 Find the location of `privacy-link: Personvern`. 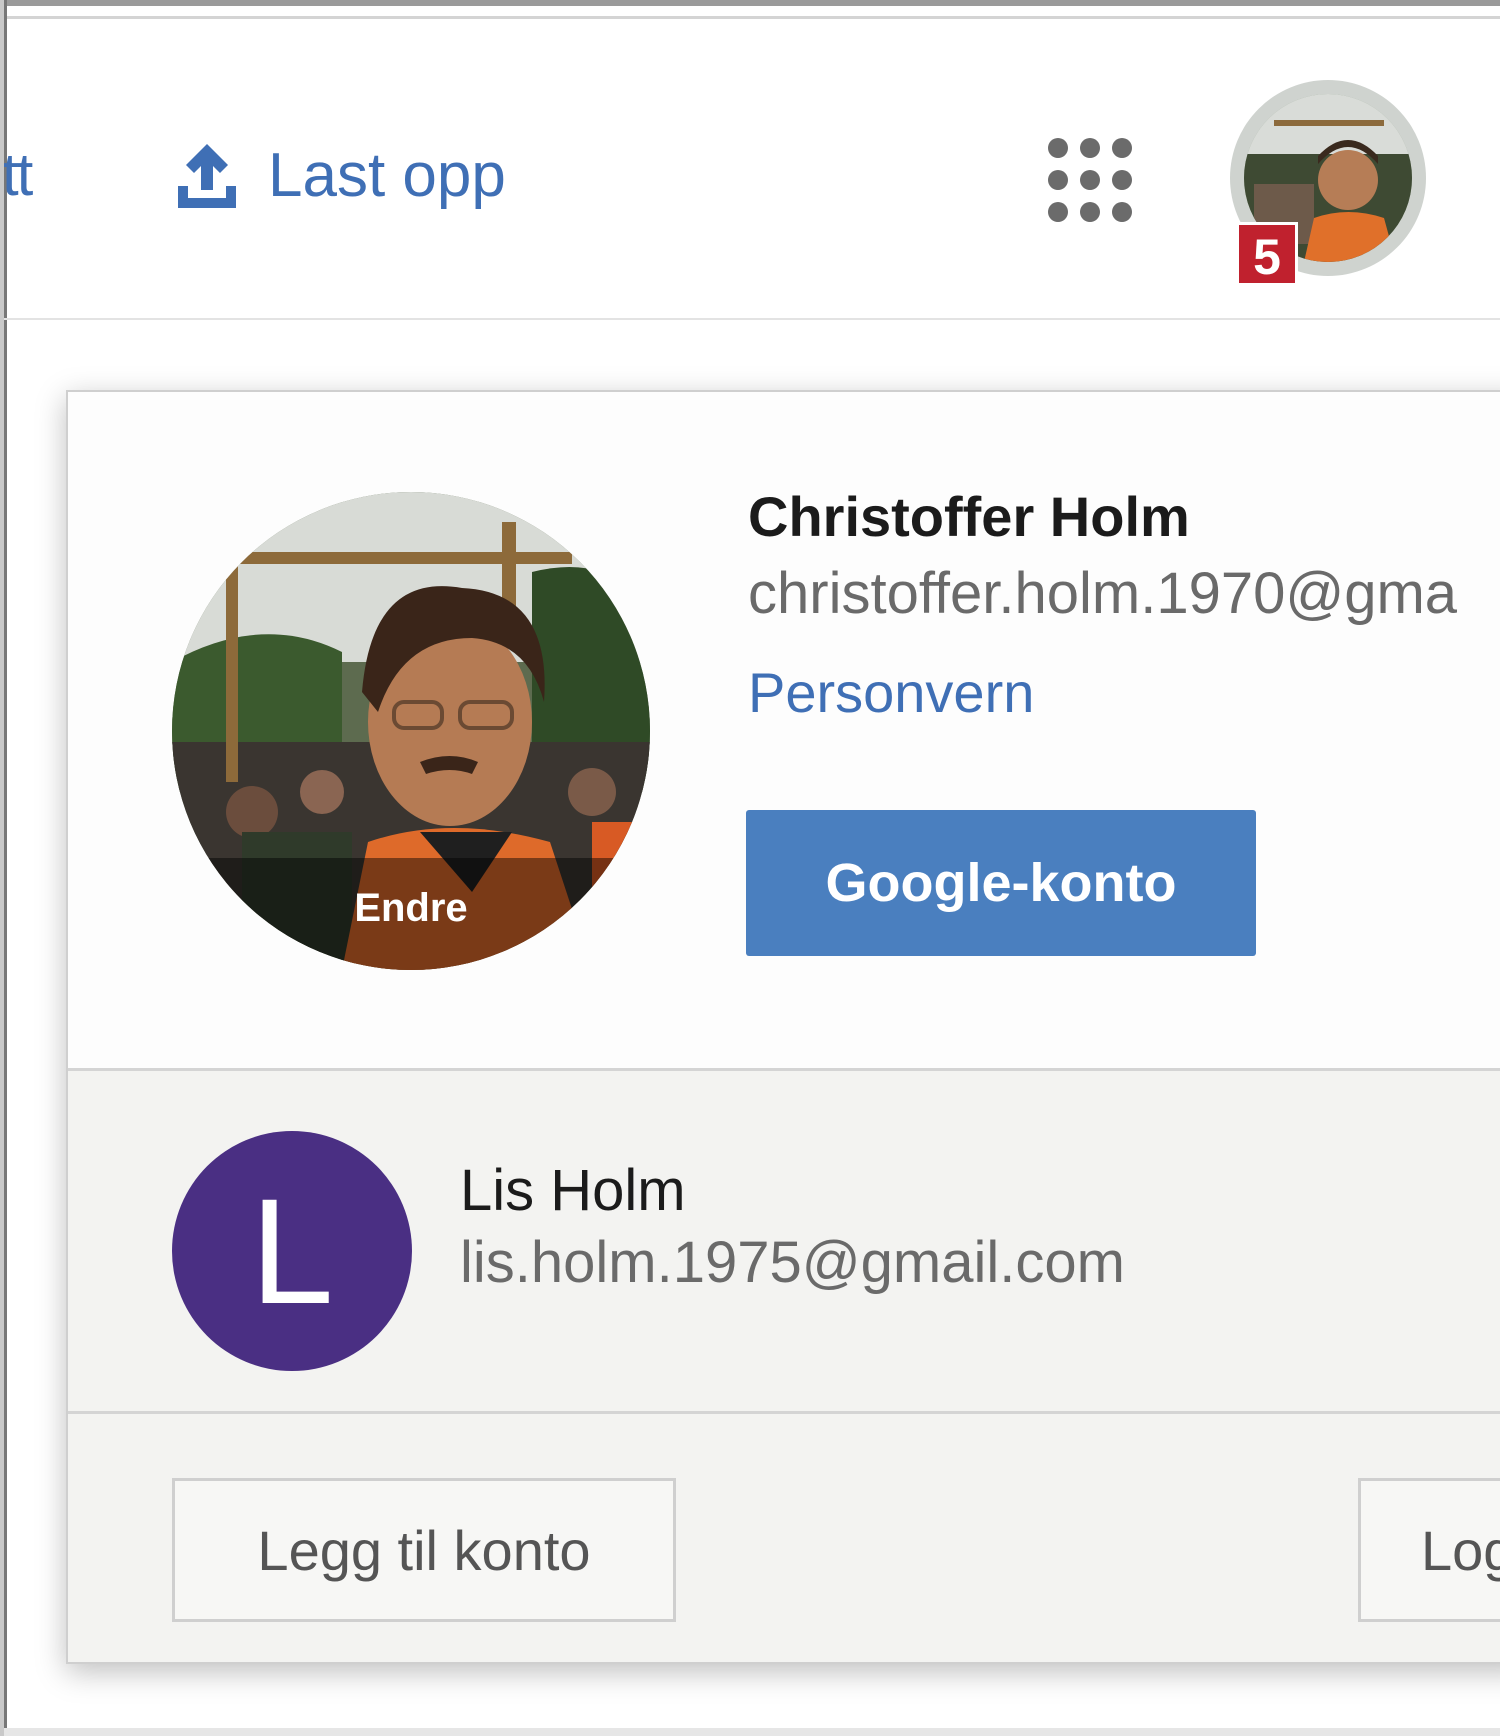

privacy-link: Personvern is located at coordinates (891, 692).